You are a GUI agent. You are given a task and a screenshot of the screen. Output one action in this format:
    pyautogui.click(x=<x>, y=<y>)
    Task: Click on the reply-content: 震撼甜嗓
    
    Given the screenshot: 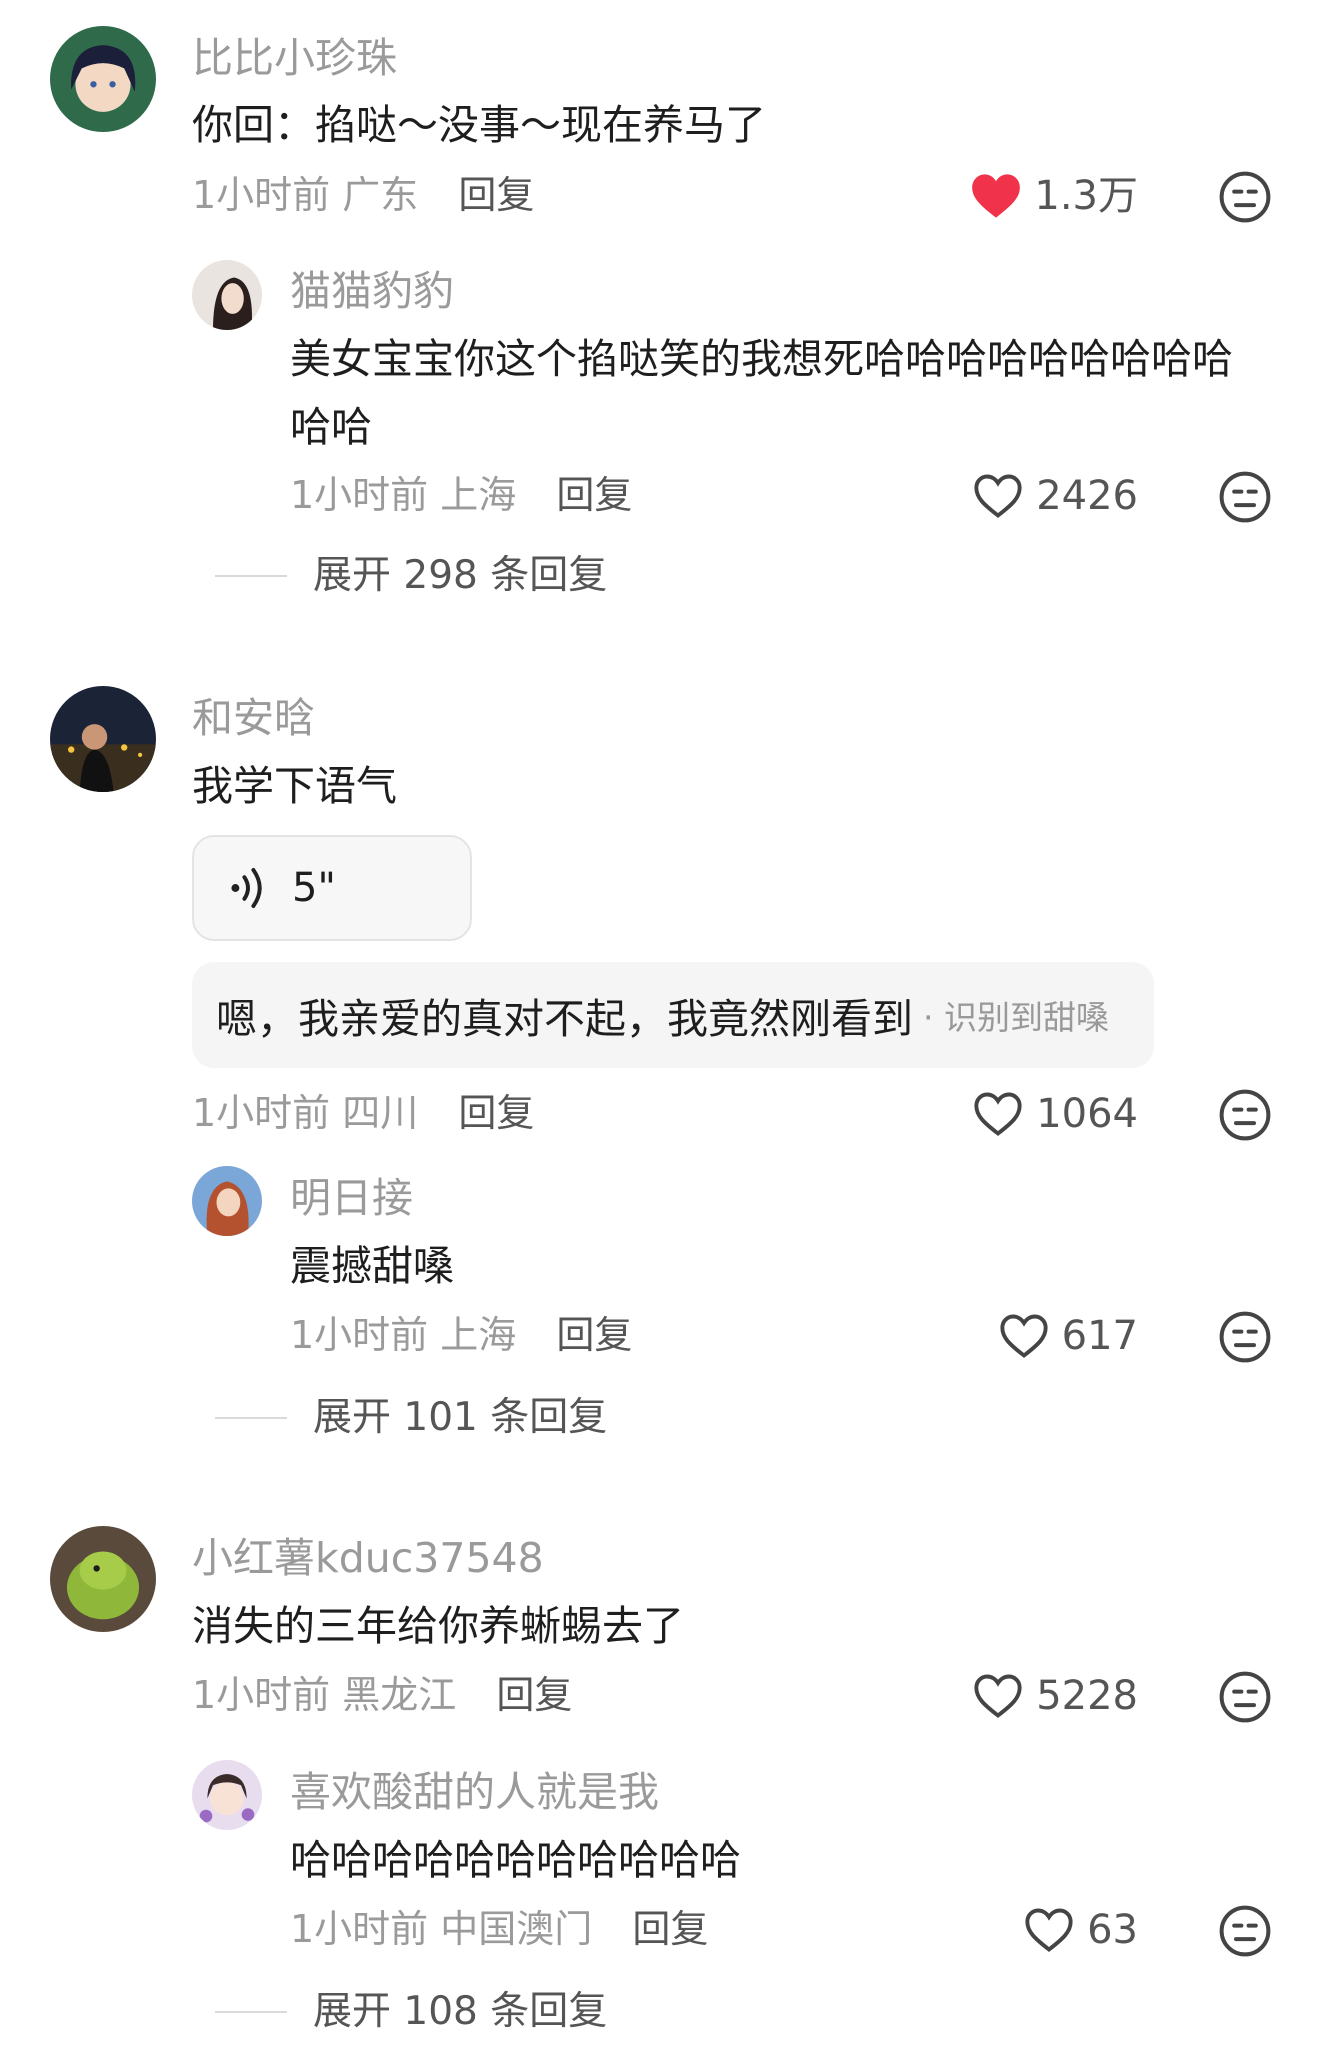 What is the action you would take?
    pyautogui.click(x=372, y=1266)
    